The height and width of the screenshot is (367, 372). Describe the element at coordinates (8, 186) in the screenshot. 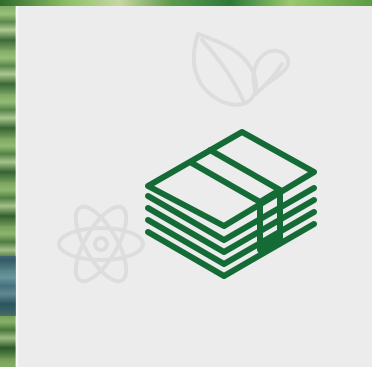

I see `left-image-strip` at that location.